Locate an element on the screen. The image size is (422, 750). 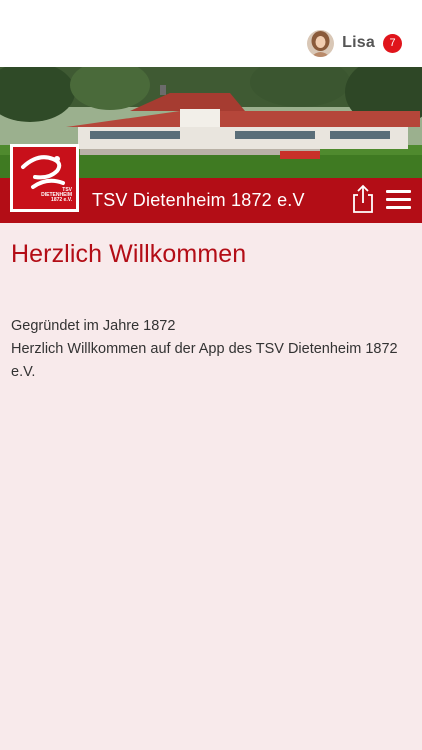
user-profile: Lisa 7 is located at coordinates (354, 43).